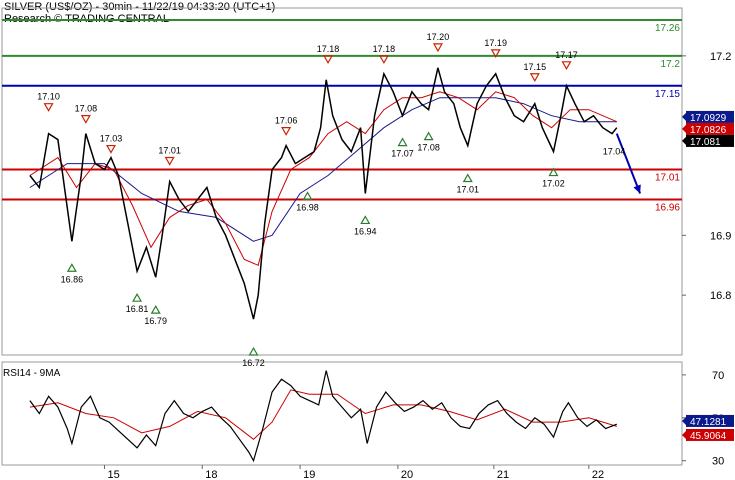 The width and height of the screenshot is (735, 480). What do you see at coordinates (286, 121) in the screenshot?
I see `pivot-high-label: 17.06` at bounding box center [286, 121].